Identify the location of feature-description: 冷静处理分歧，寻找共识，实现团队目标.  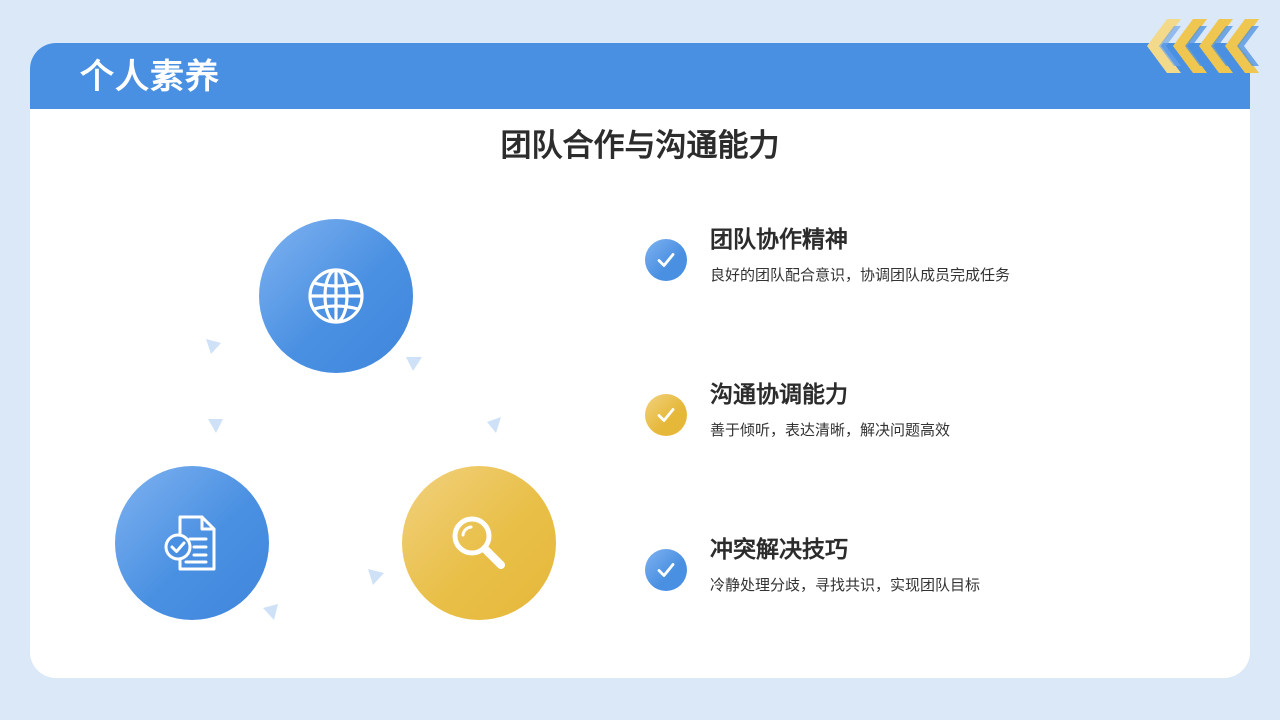
(845, 585).